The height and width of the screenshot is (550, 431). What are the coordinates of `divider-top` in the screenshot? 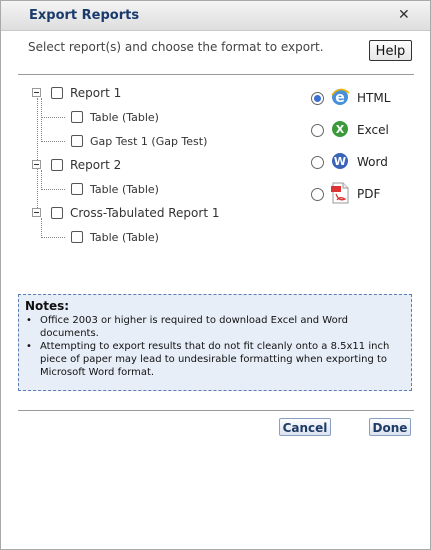 It's located at (216, 74).